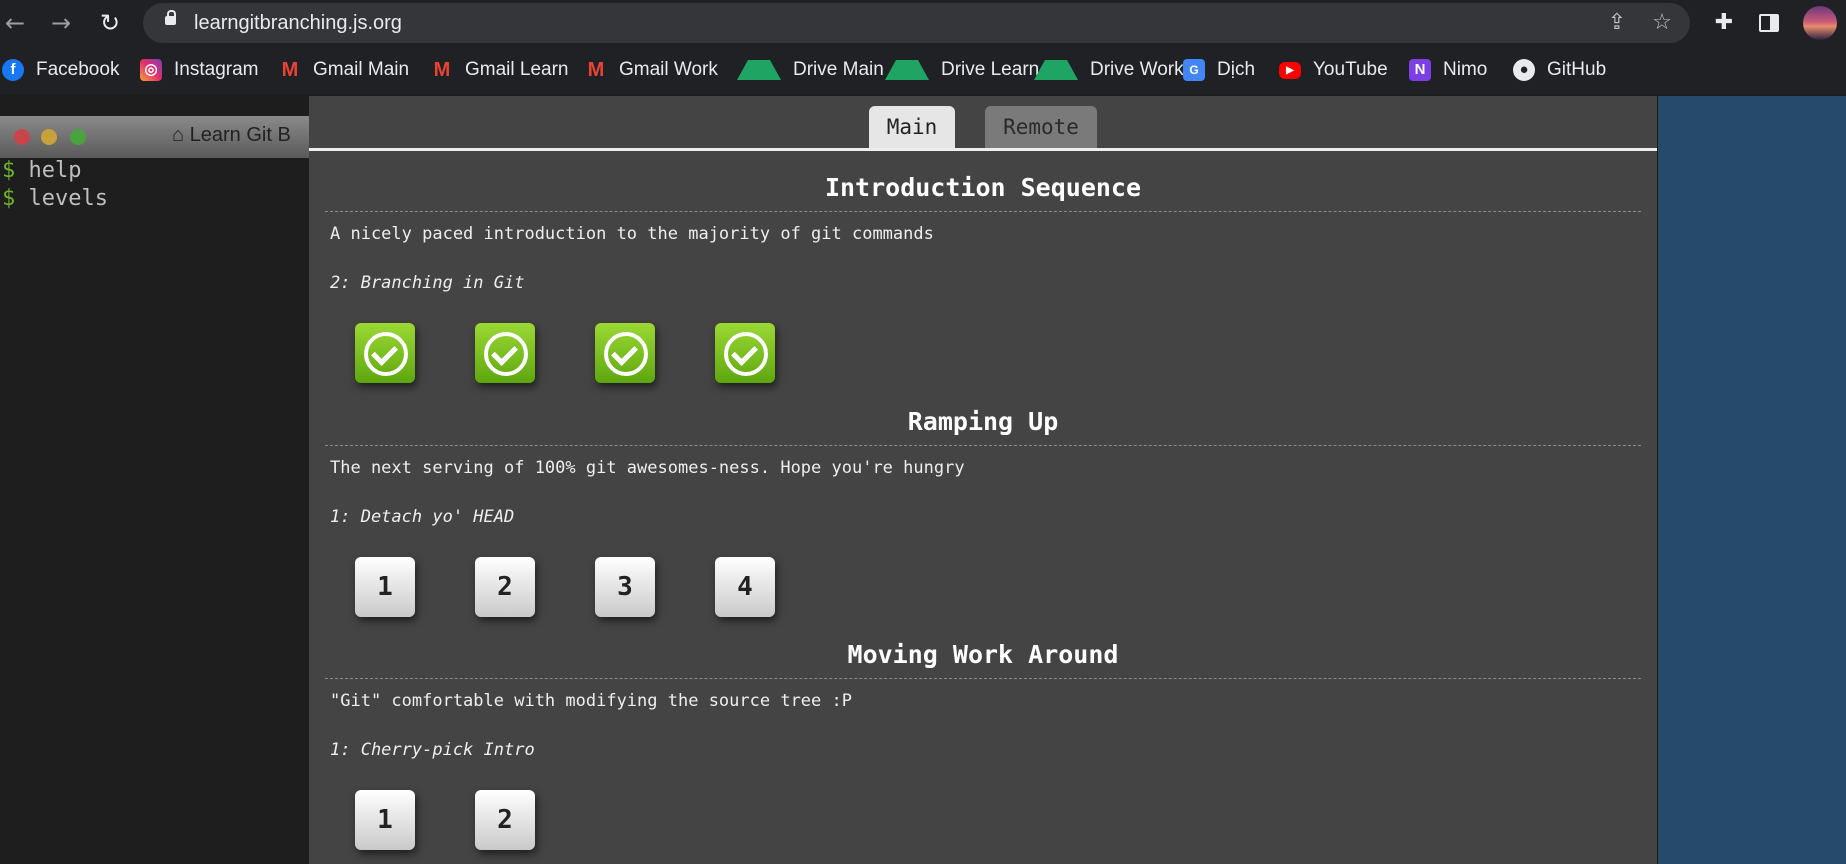  I want to click on bookmark-gmail-main: M Gmail Main, so click(344, 70).